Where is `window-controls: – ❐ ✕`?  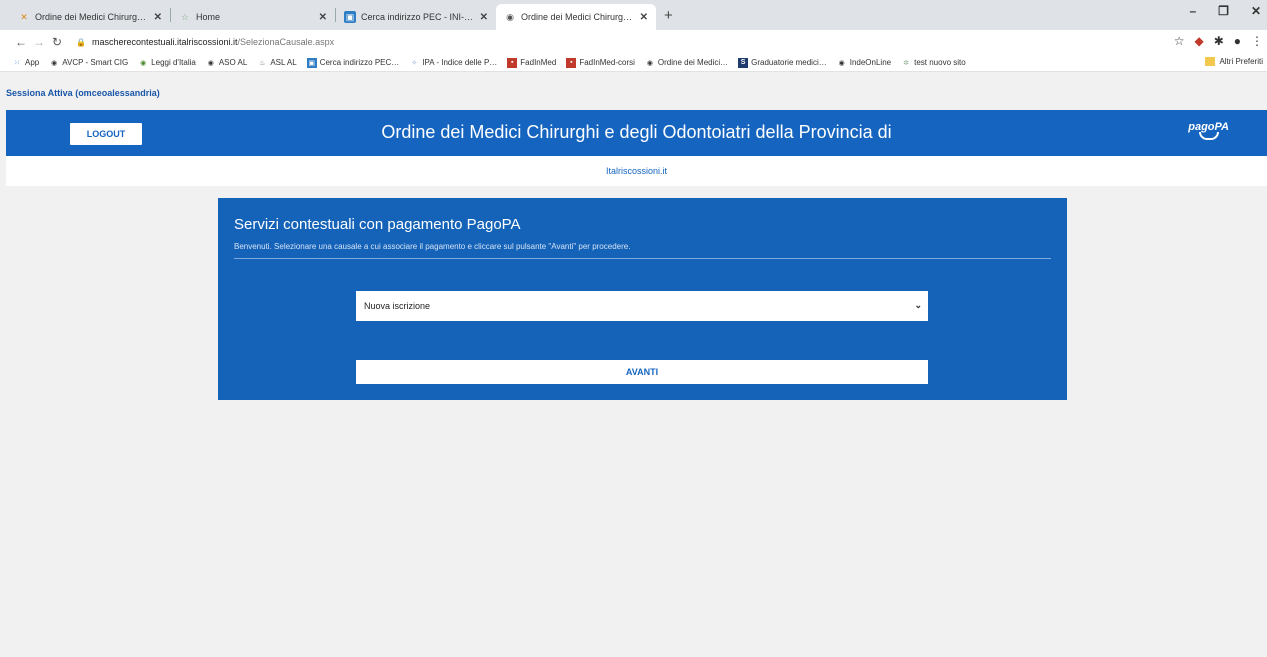 window-controls: – ❐ ✕ is located at coordinates (1225, 11).